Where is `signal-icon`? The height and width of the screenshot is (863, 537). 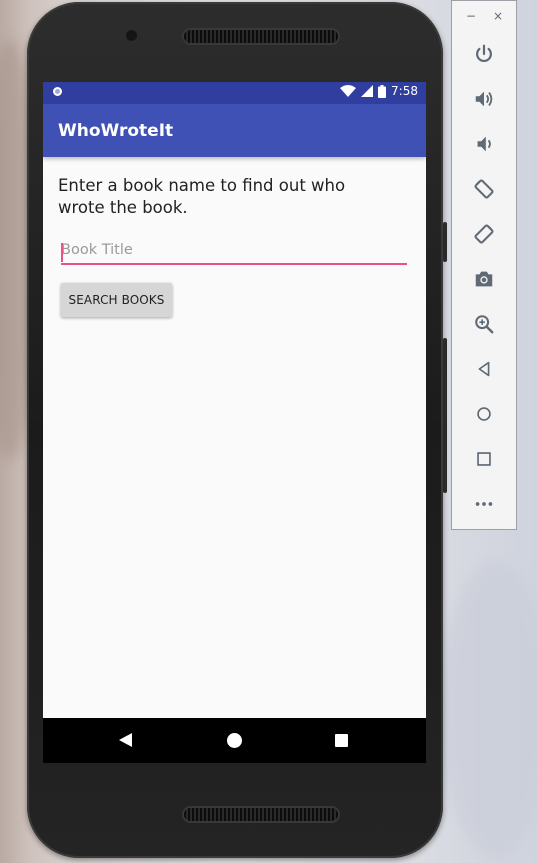
signal-icon is located at coordinates (367, 91).